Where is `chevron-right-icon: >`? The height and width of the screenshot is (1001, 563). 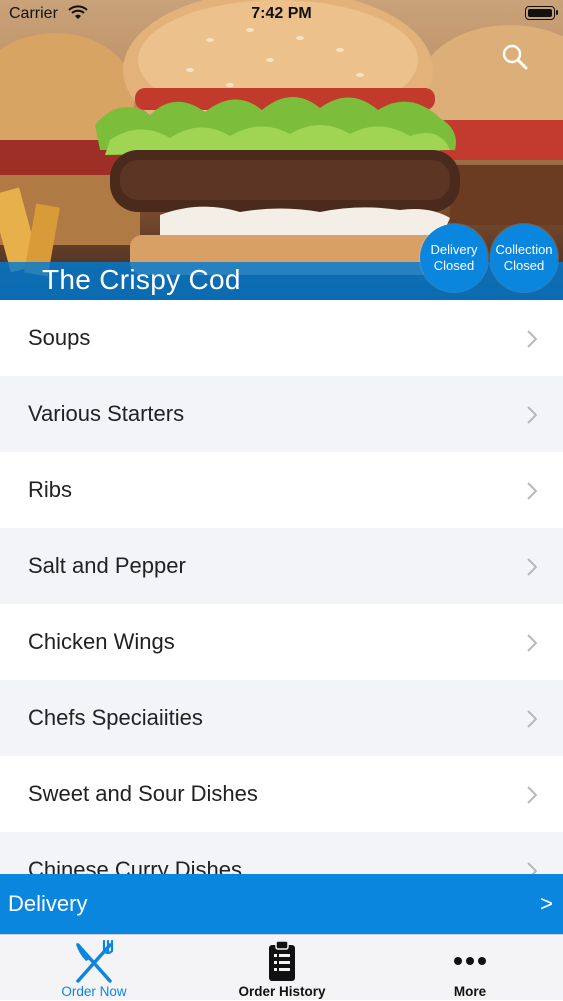 chevron-right-icon: > is located at coordinates (546, 903).